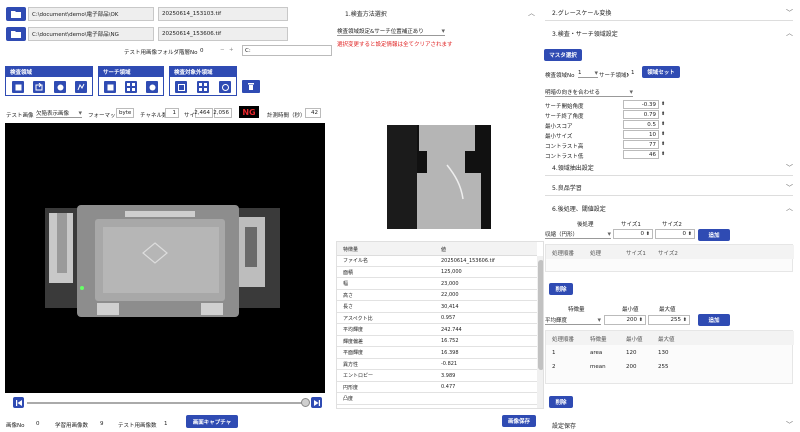 Image resolution: width=800 pixels, height=432 pixels. What do you see at coordinates (625, 320) in the screenshot?
I see `min-input: 200 ⬍` at bounding box center [625, 320].